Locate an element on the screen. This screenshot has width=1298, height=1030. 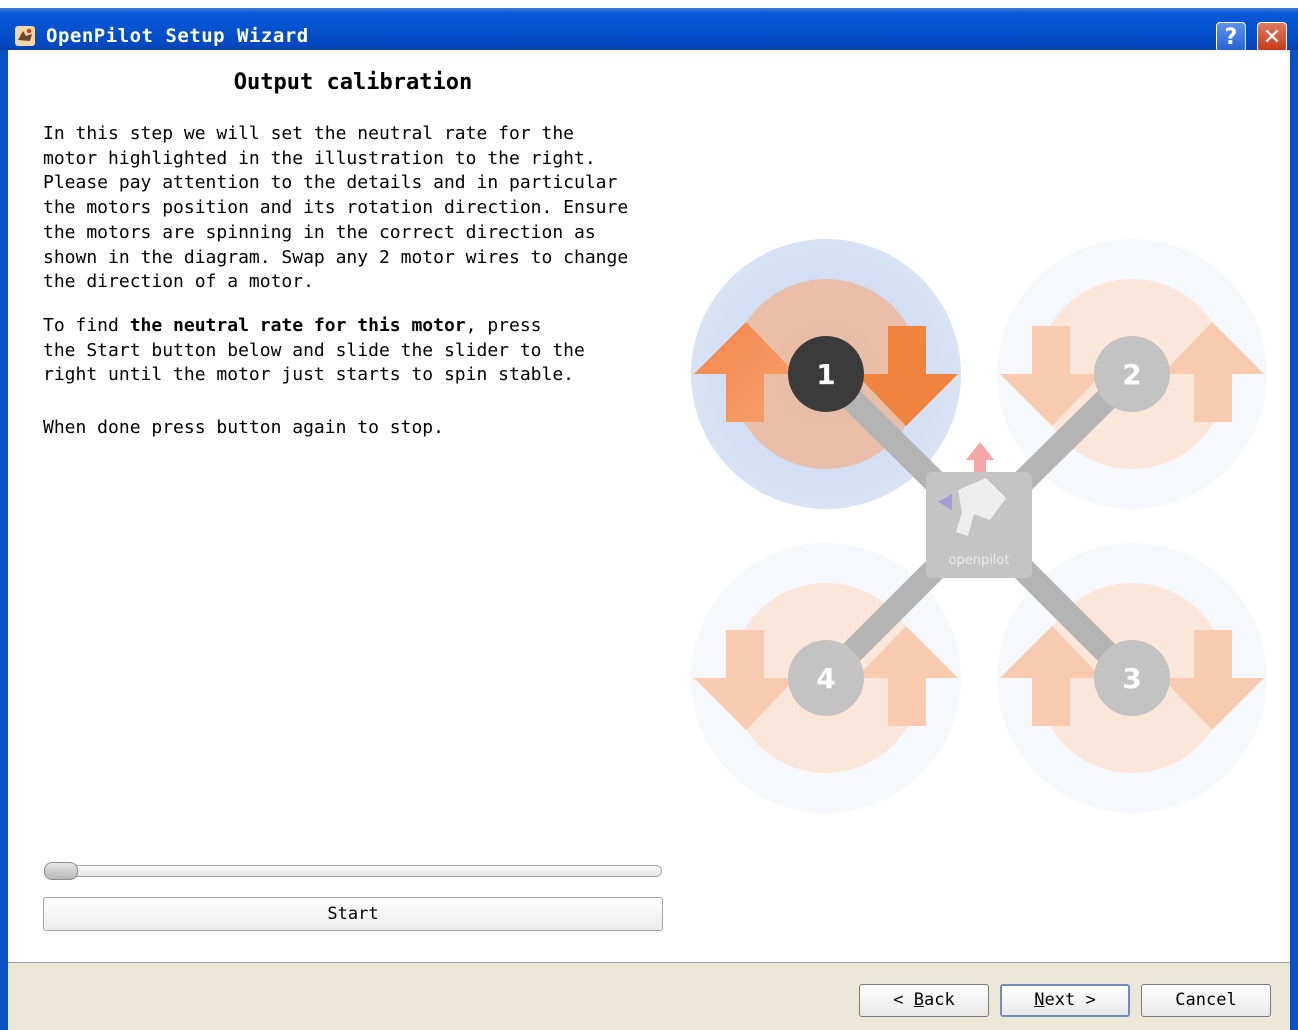
next-label: ext > is located at coordinates (1070, 1000).